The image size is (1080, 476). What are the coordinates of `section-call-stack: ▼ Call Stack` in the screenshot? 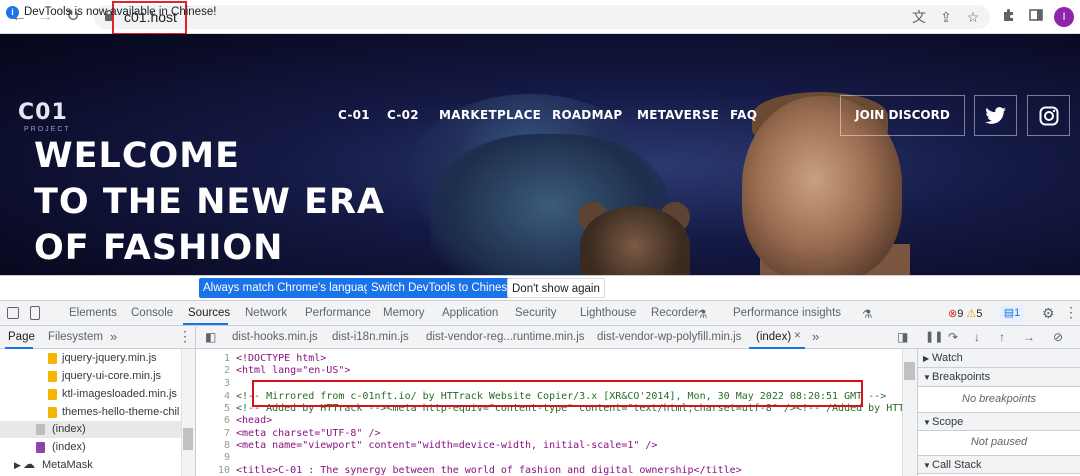 It's located at (999, 464).